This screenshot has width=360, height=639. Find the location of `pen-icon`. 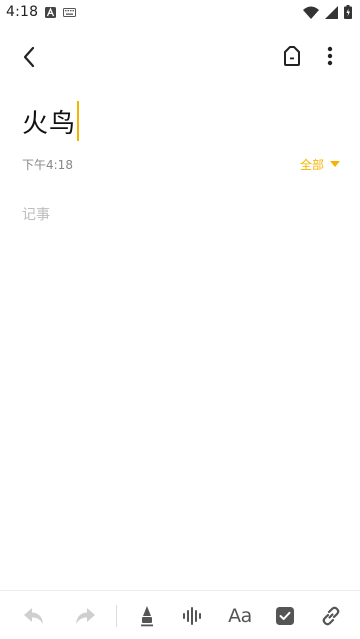

pen-icon is located at coordinates (147, 616).